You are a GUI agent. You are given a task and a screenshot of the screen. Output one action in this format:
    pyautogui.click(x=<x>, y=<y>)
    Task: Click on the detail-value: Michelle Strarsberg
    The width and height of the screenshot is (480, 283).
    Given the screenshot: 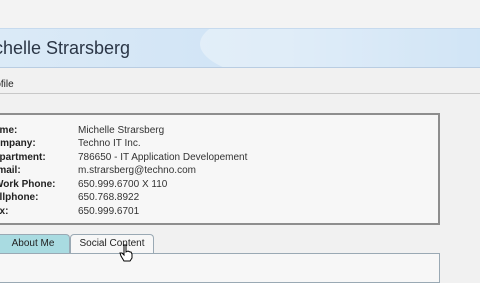 What is the action you would take?
    pyautogui.click(x=121, y=130)
    